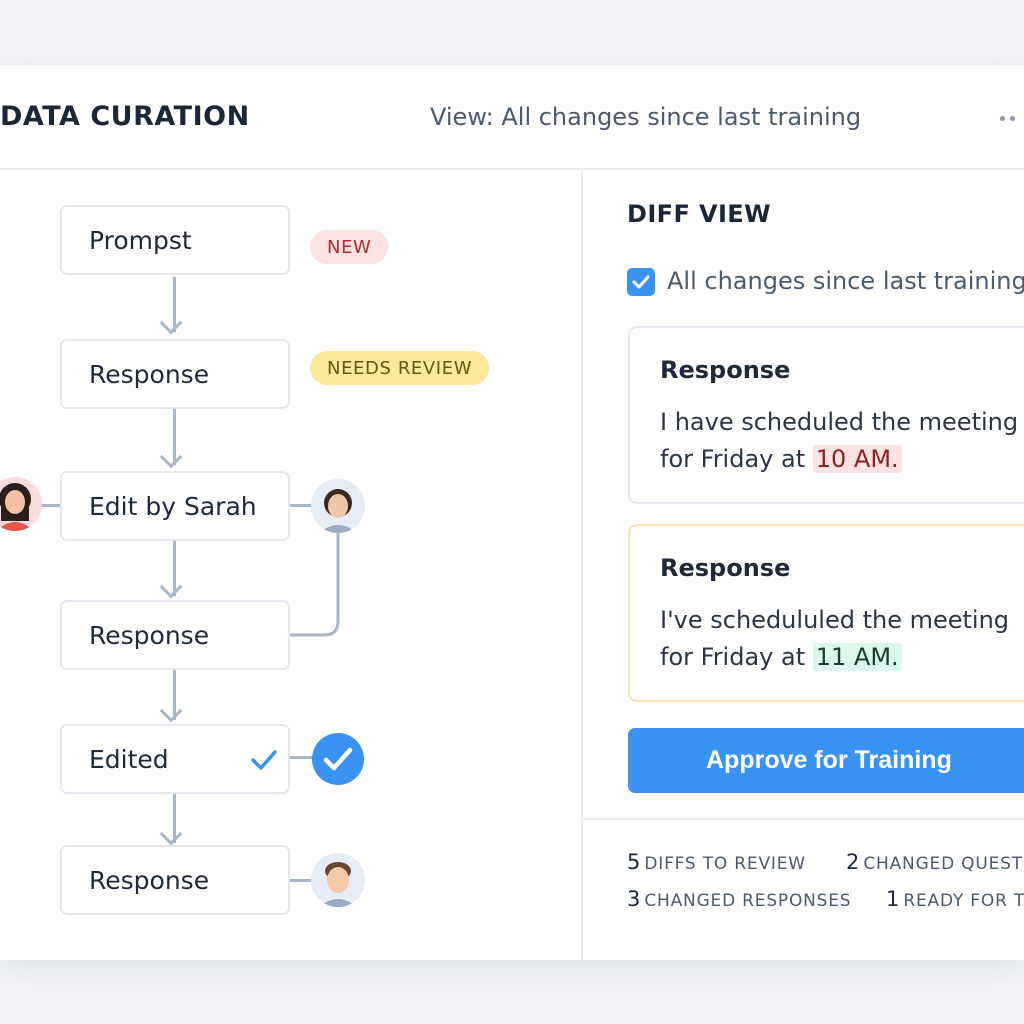 The width and height of the screenshot is (1024, 1024). I want to click on response-text-line: for Friday at 10 AM., so click(781, 459).